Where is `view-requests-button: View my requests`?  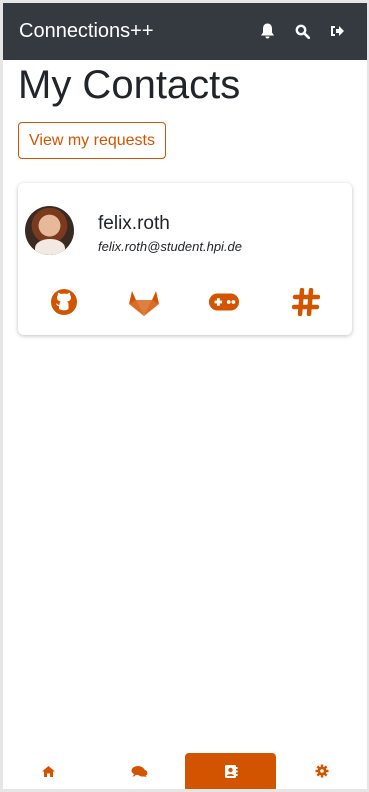 view-requests-button: View my requests is located at coordinates (92, 140).